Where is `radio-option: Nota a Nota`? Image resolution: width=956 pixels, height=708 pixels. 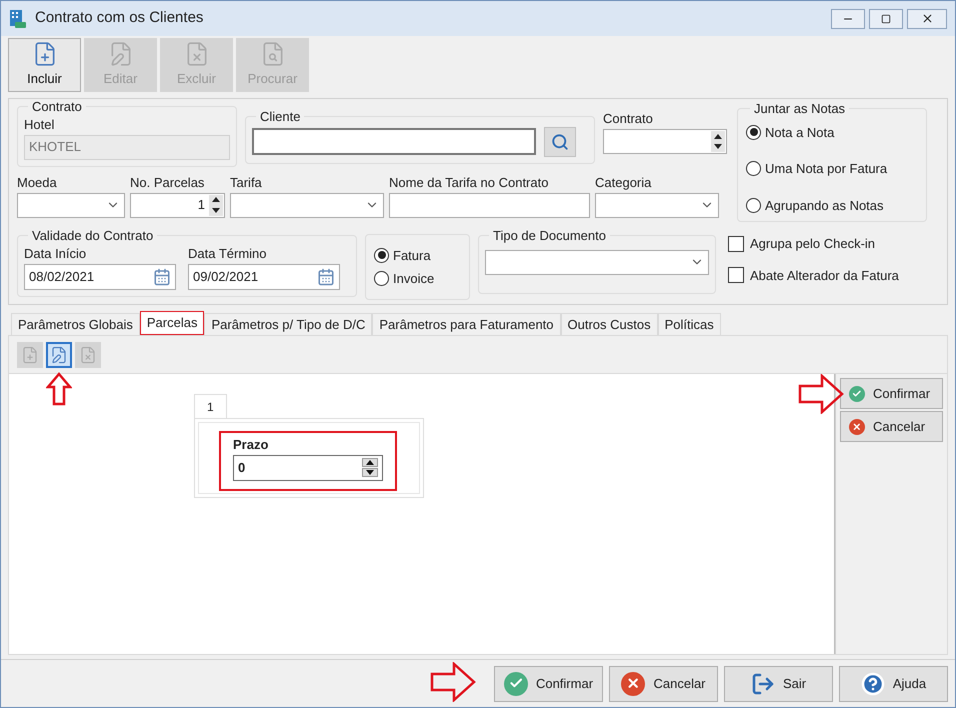 radio-option: Nota a Nota is located at coordinates (833, 132).